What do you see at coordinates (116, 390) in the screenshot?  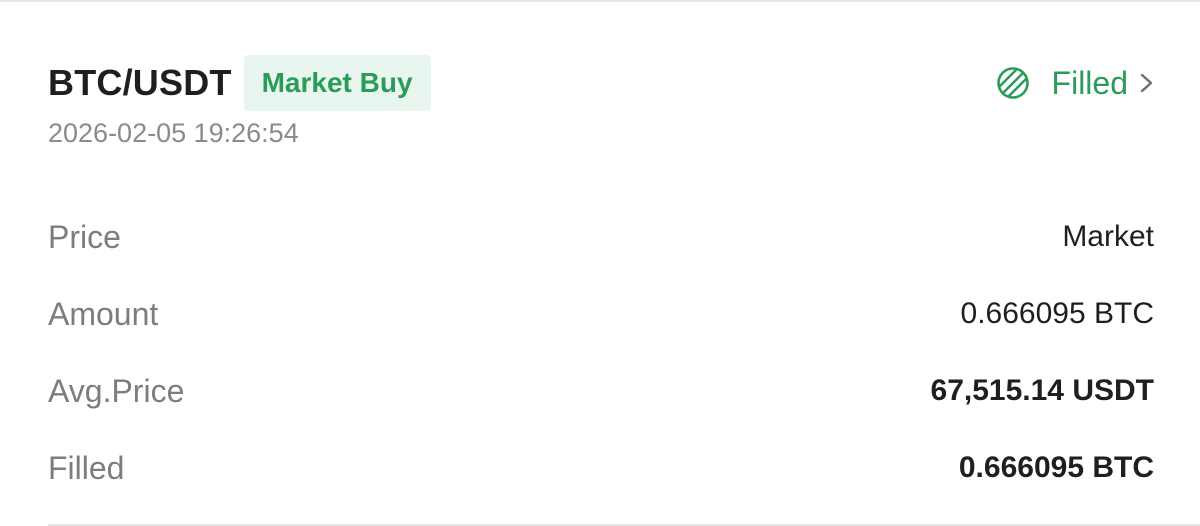 I see `detail-label: Avg.Price` at bounding box center [116, 390].